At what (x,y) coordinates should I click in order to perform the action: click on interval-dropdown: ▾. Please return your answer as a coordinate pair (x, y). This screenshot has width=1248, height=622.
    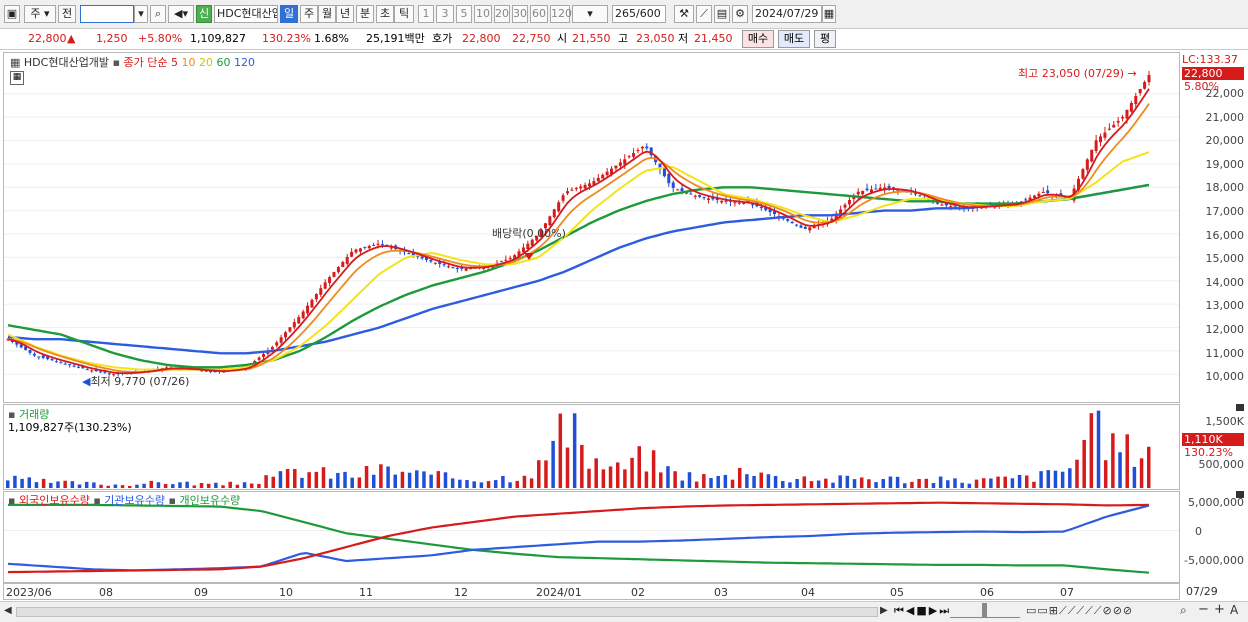
    Looking at the image, I should click on (590, 14).